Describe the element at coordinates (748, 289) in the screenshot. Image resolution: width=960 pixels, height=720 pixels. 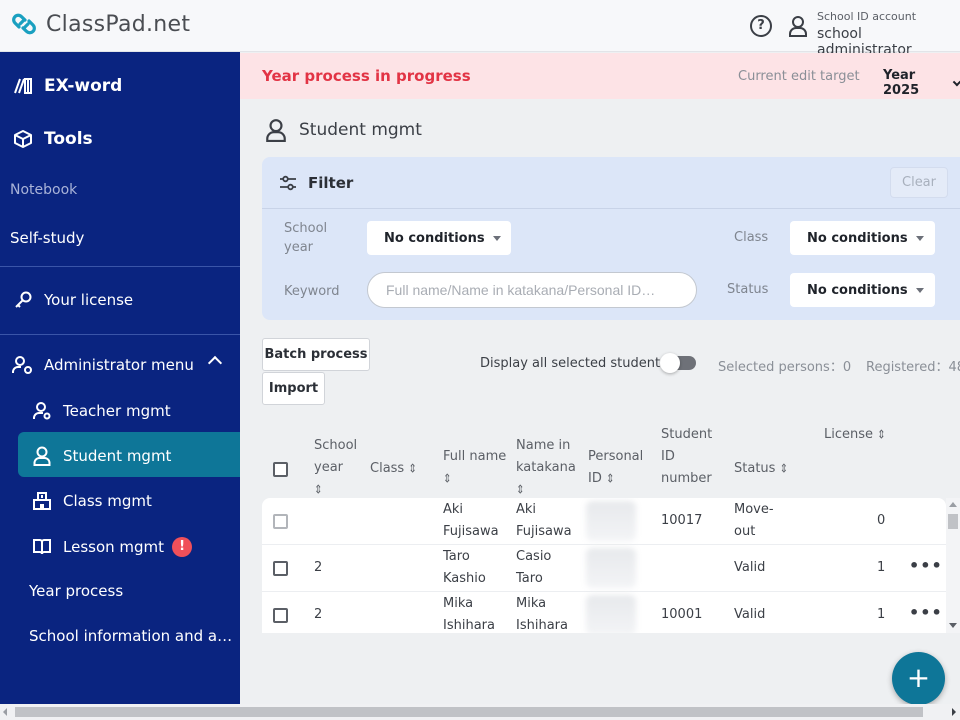
I see `status-label: Status` at that location.